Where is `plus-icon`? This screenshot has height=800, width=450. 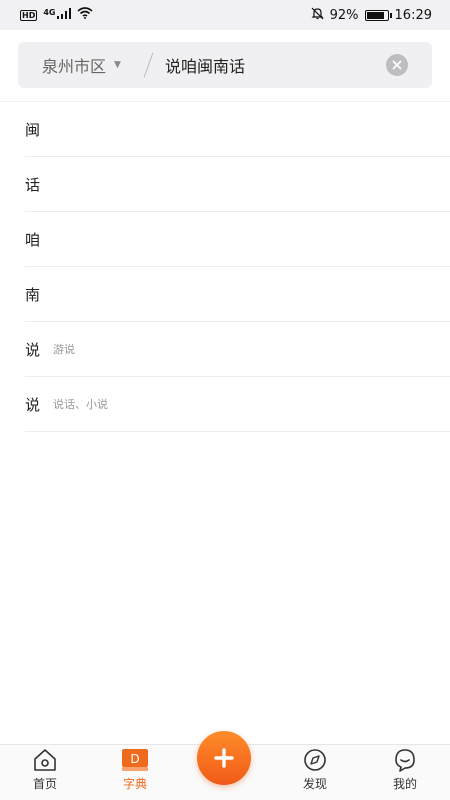
plus-icon is located at coordinates (224, 758).